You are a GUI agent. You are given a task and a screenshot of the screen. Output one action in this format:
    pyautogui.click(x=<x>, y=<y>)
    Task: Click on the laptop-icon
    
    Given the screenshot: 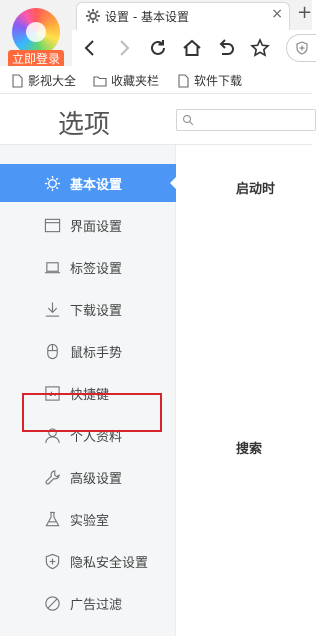 What is the action you would take?
    pyautogui.click(x=52, y=267)
    